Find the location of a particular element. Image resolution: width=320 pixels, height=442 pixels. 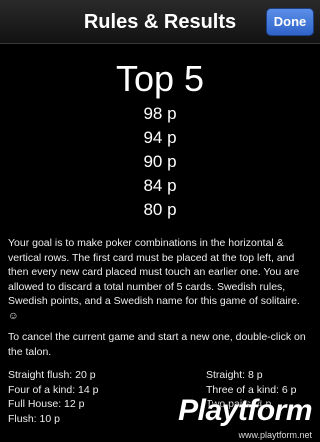

score-item: 90 p is located at coordinates (160, 161).